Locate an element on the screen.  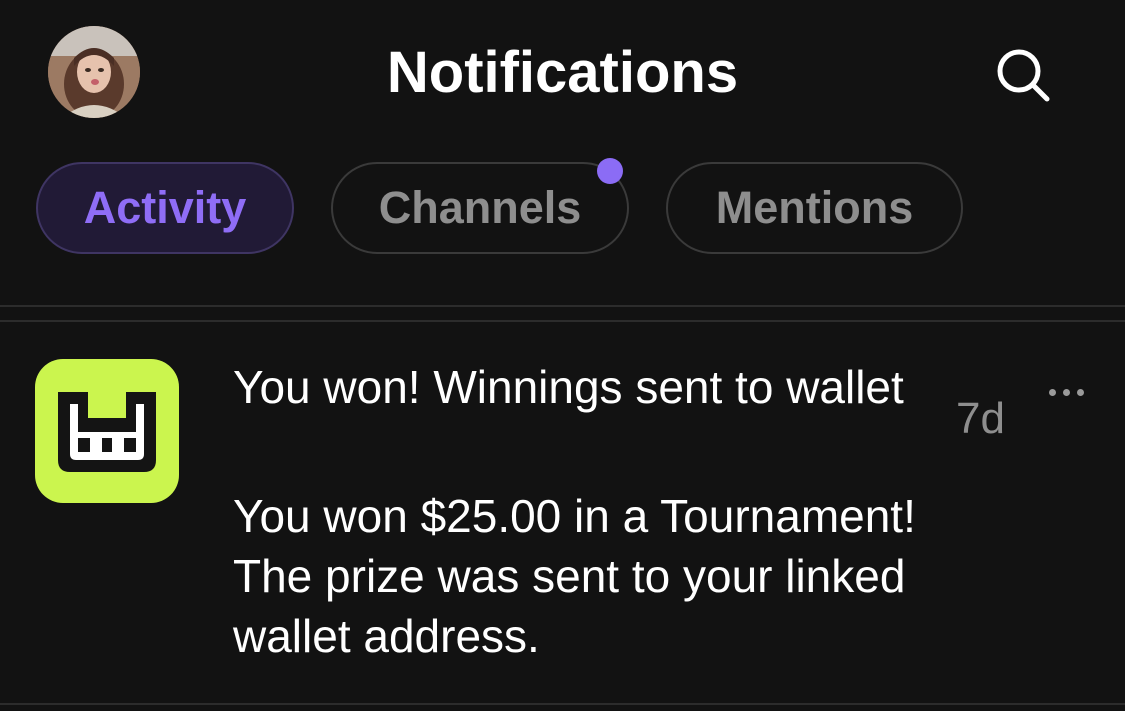
unread-dot is located at coordinates (610, 171).